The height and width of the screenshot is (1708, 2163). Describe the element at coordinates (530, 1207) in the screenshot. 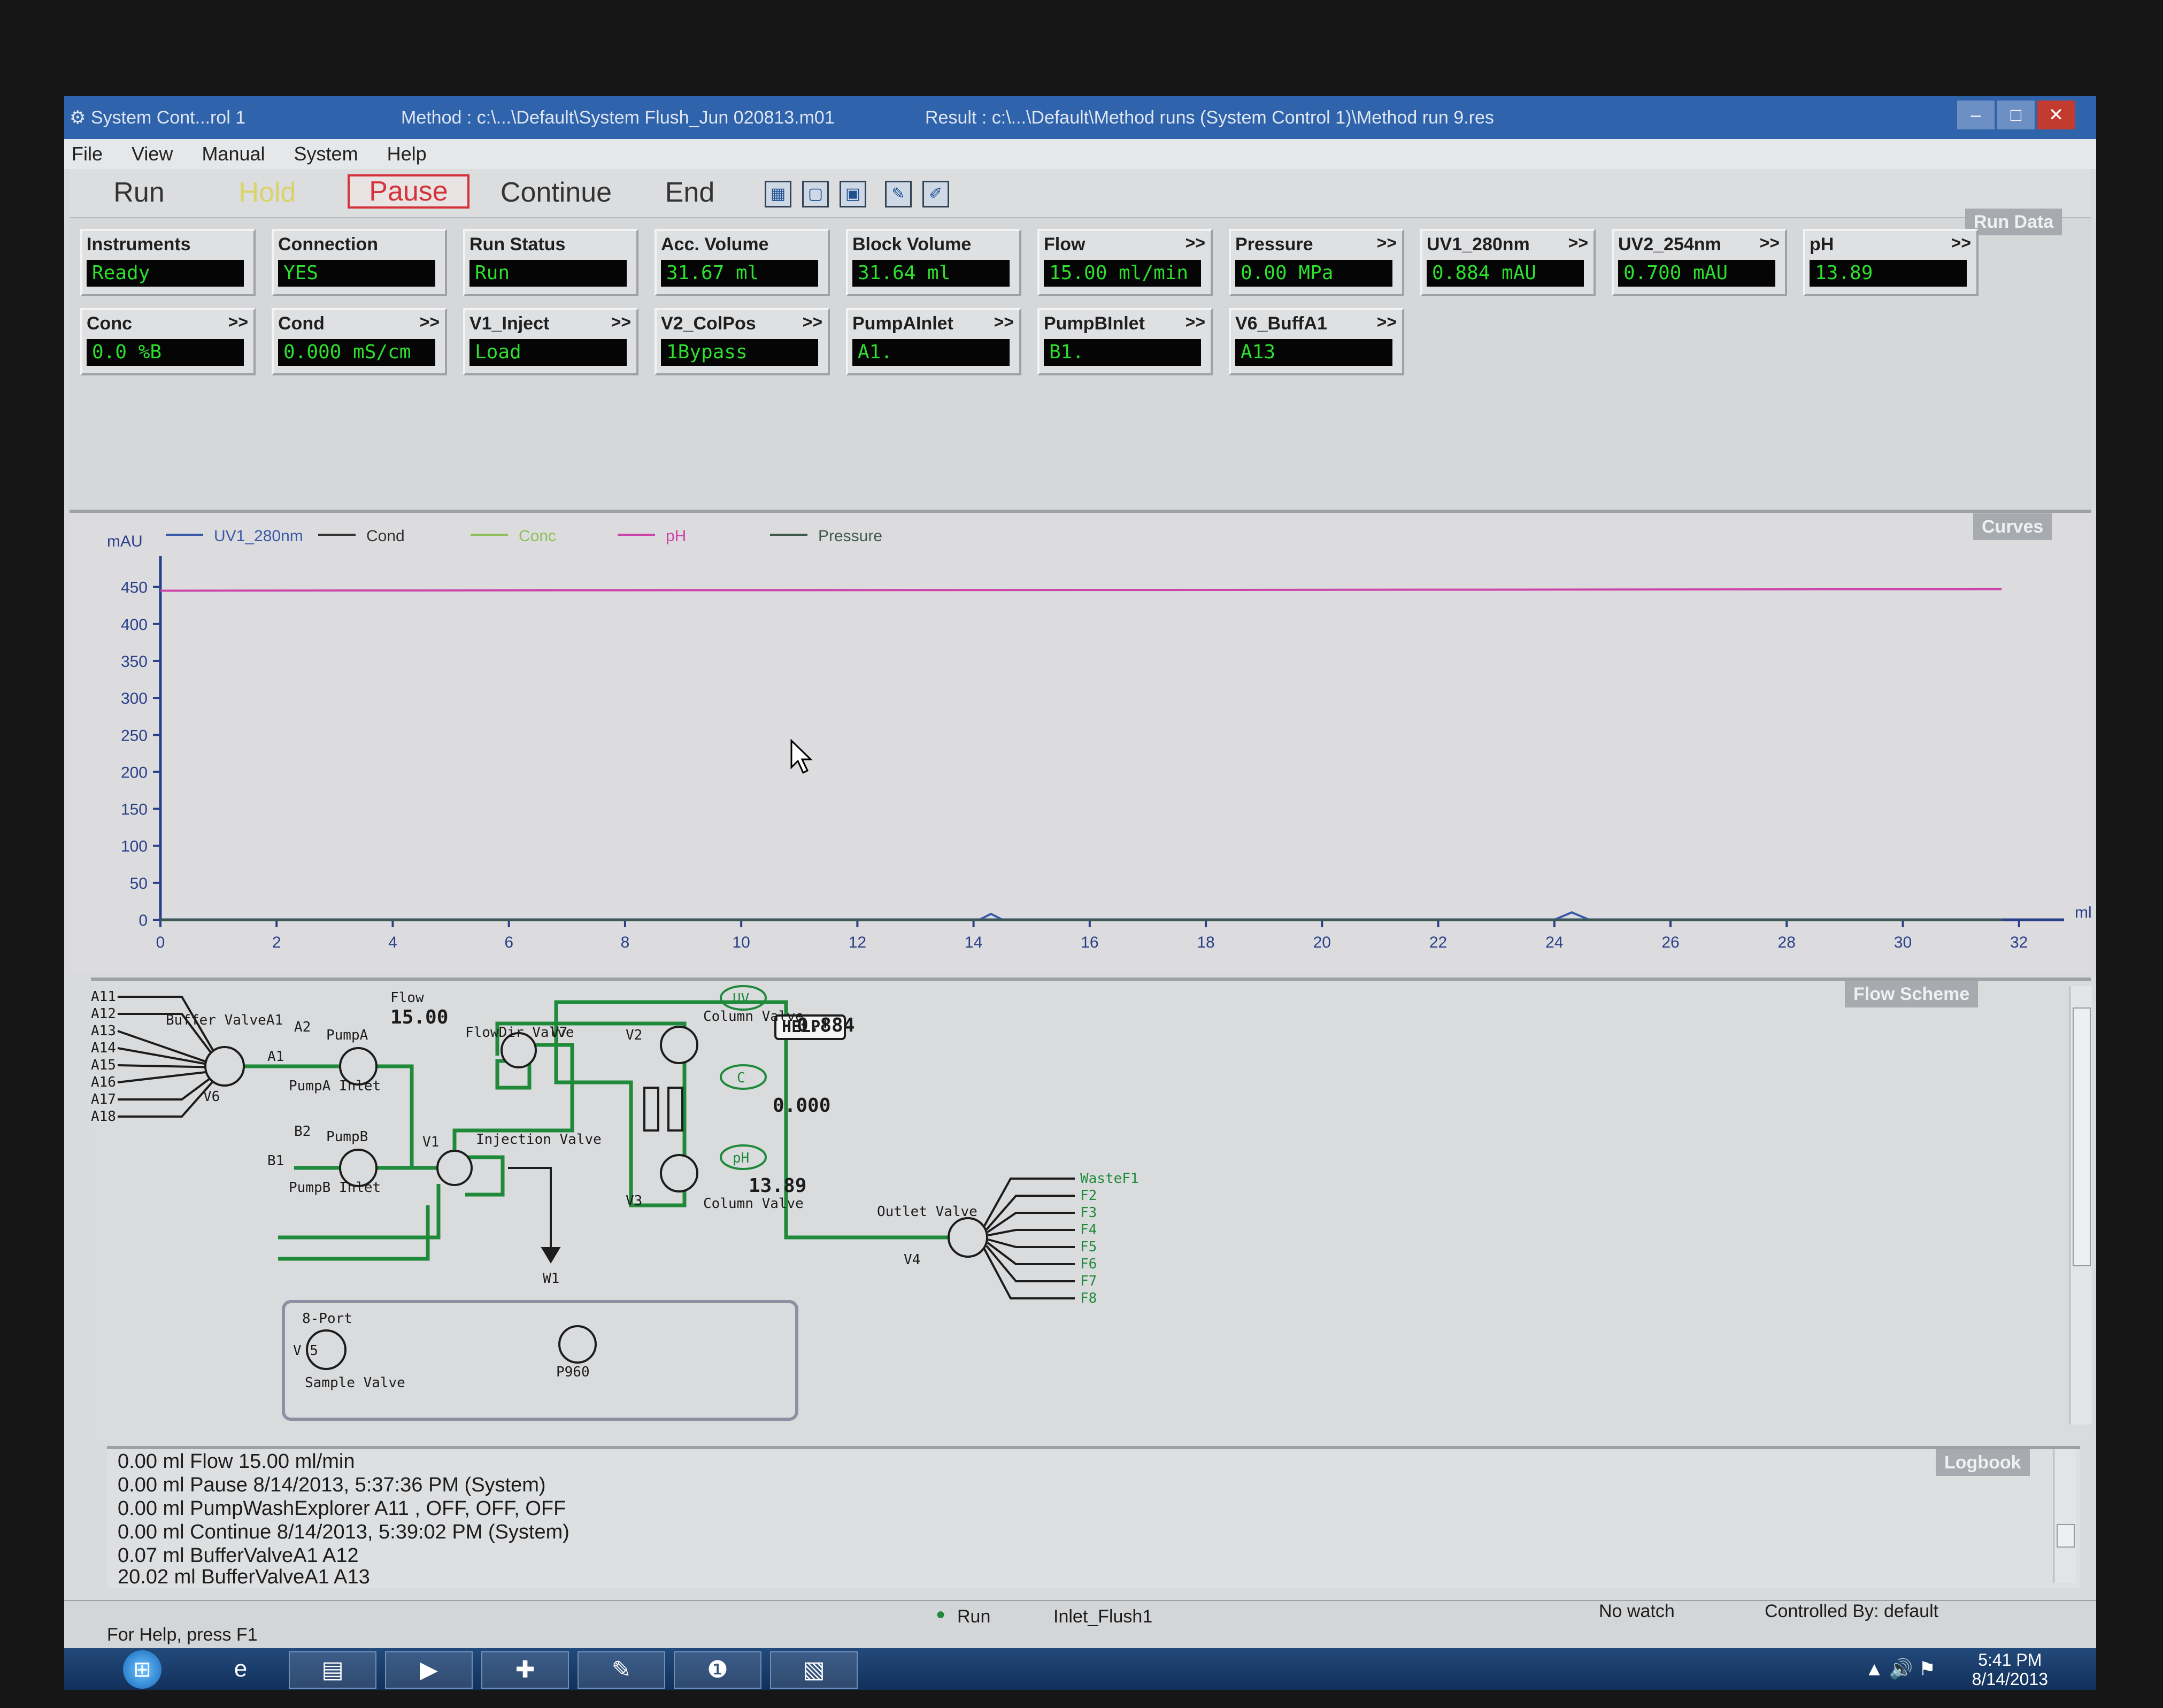

I see `waste-line` at that location.